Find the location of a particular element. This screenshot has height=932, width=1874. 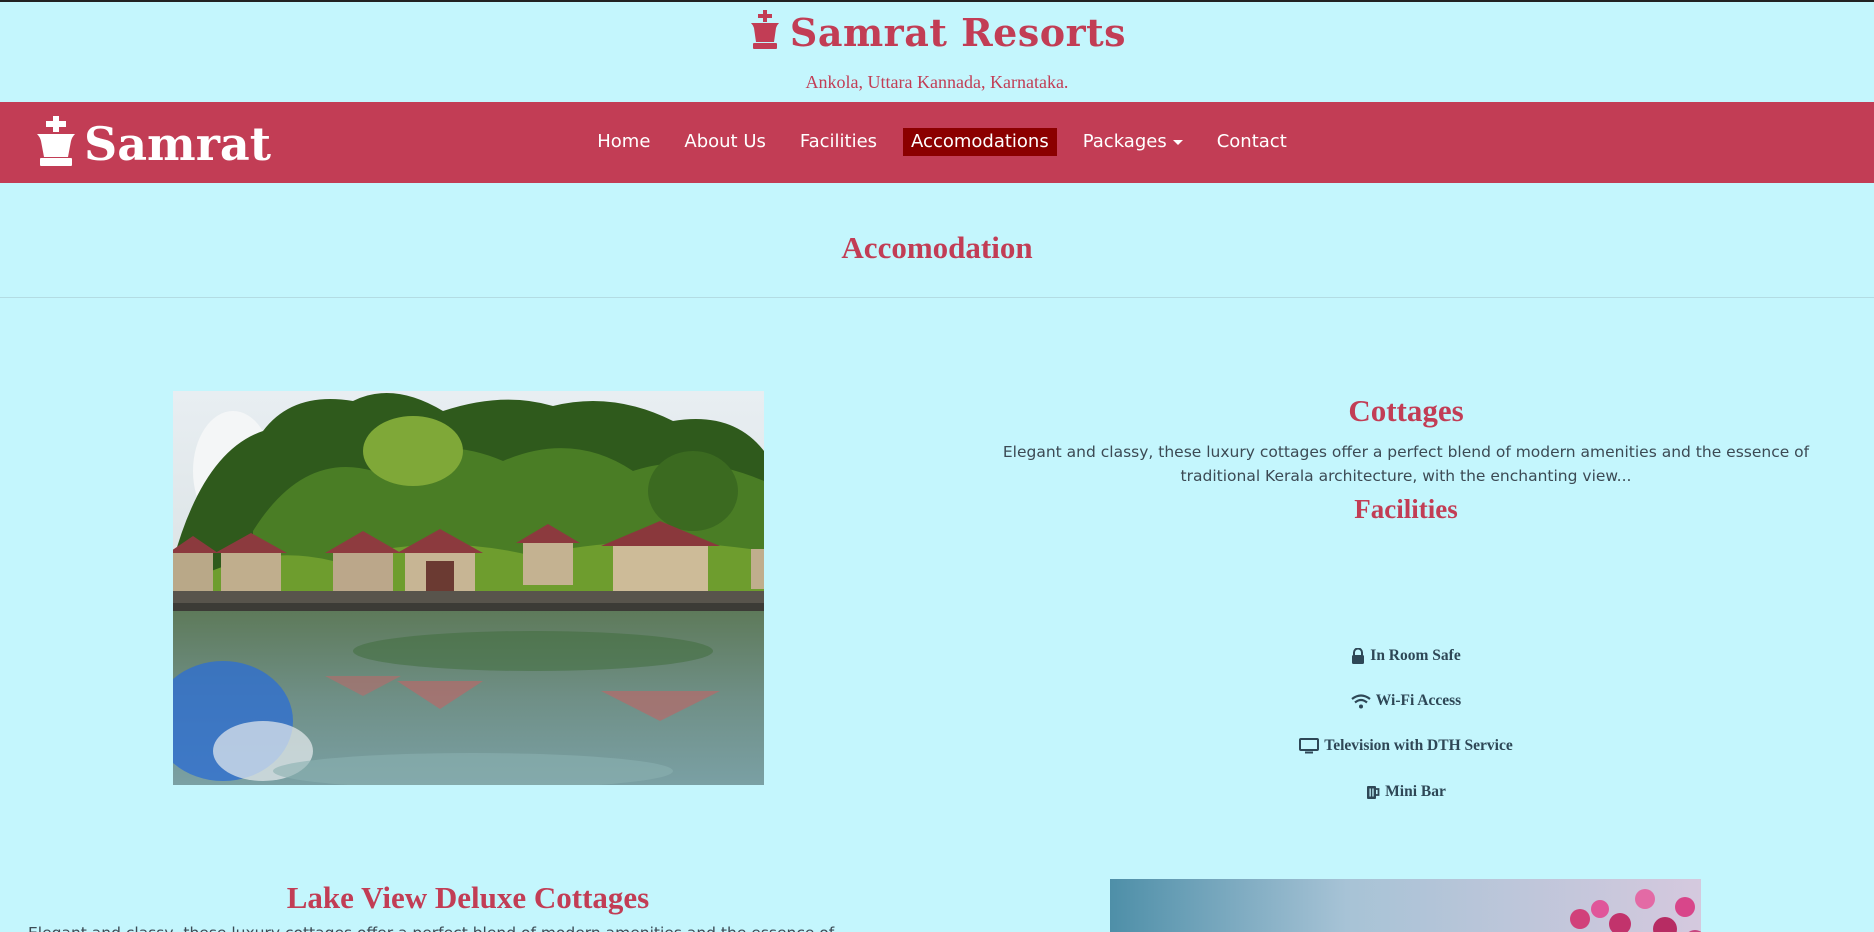

lock-icon is located at coordinates (1358, 656).